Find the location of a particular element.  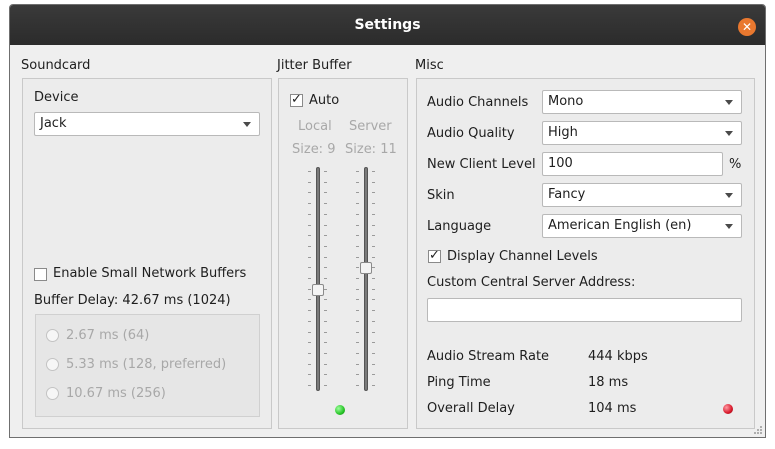

stat-label: Overall Delay is located at coordinates (471, 408).